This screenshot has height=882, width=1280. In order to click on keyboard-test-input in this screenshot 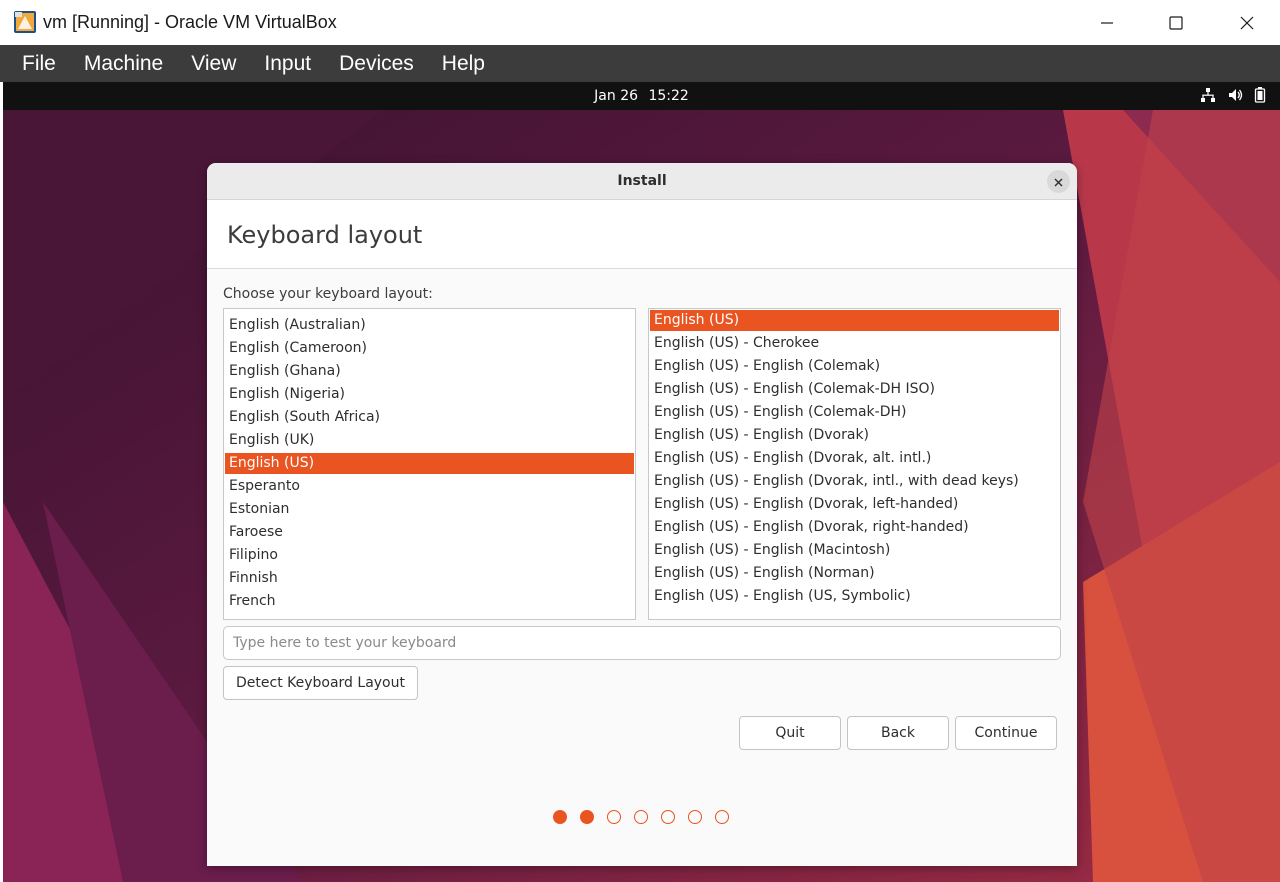, I will do `click(642, 643)`.